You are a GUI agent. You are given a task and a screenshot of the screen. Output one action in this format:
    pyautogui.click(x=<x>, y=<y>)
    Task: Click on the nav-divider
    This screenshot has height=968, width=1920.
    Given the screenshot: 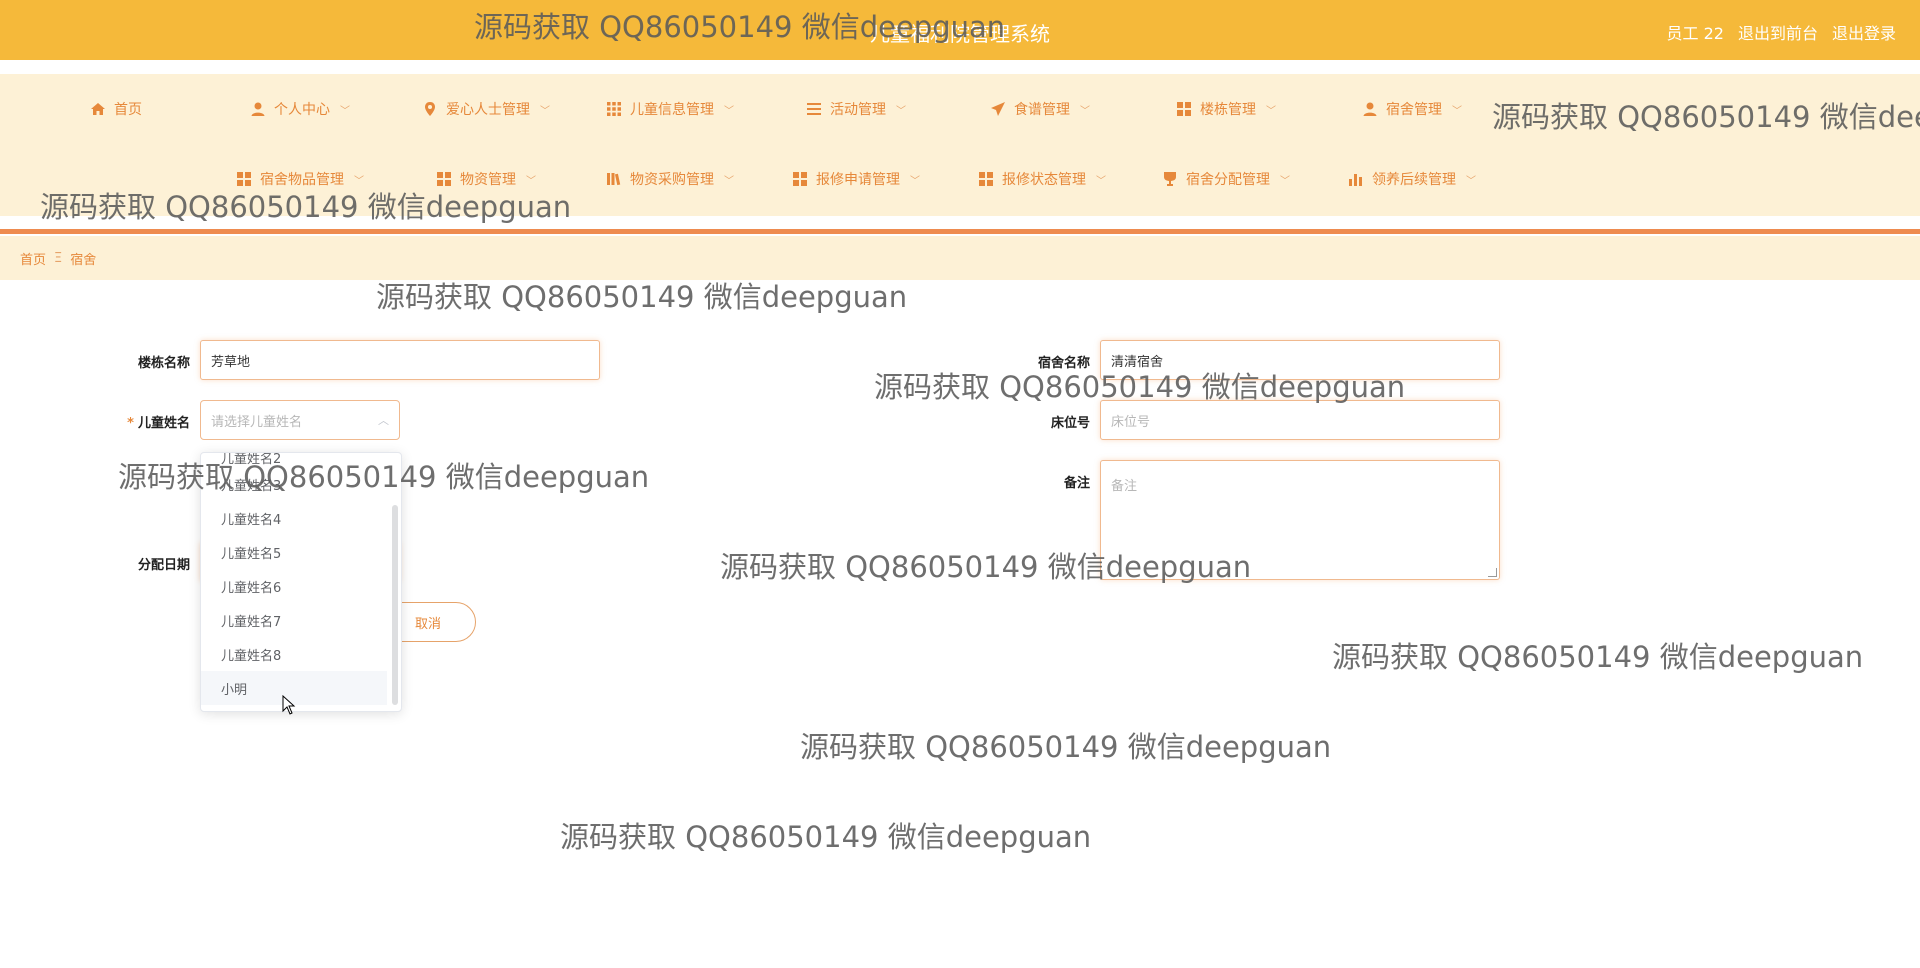 What is the action you would take?
    pyautogui.click(x=960, y=231)
    